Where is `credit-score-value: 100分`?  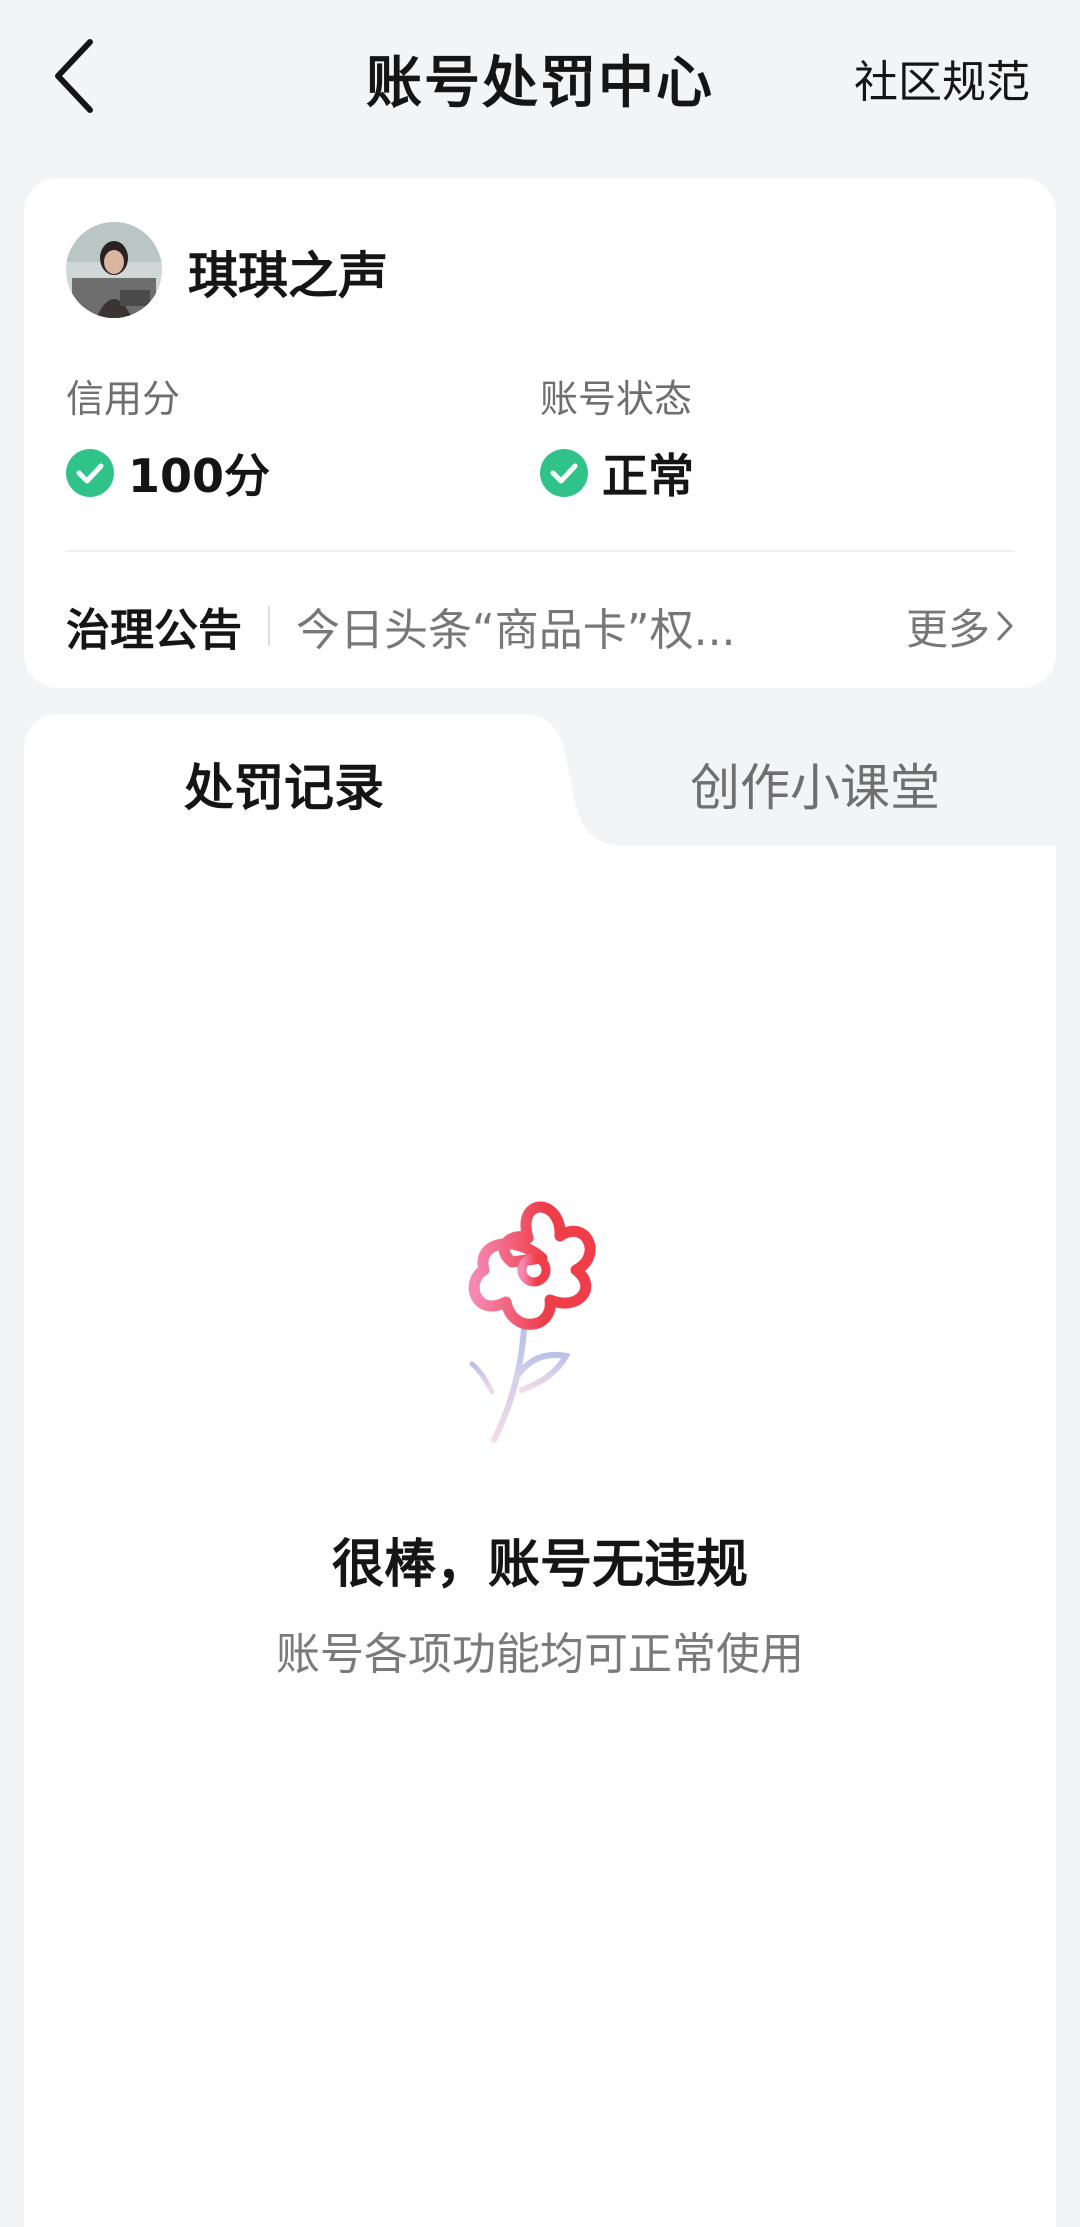
credit-score-value: 100分 is located at coordinates (199, 476).